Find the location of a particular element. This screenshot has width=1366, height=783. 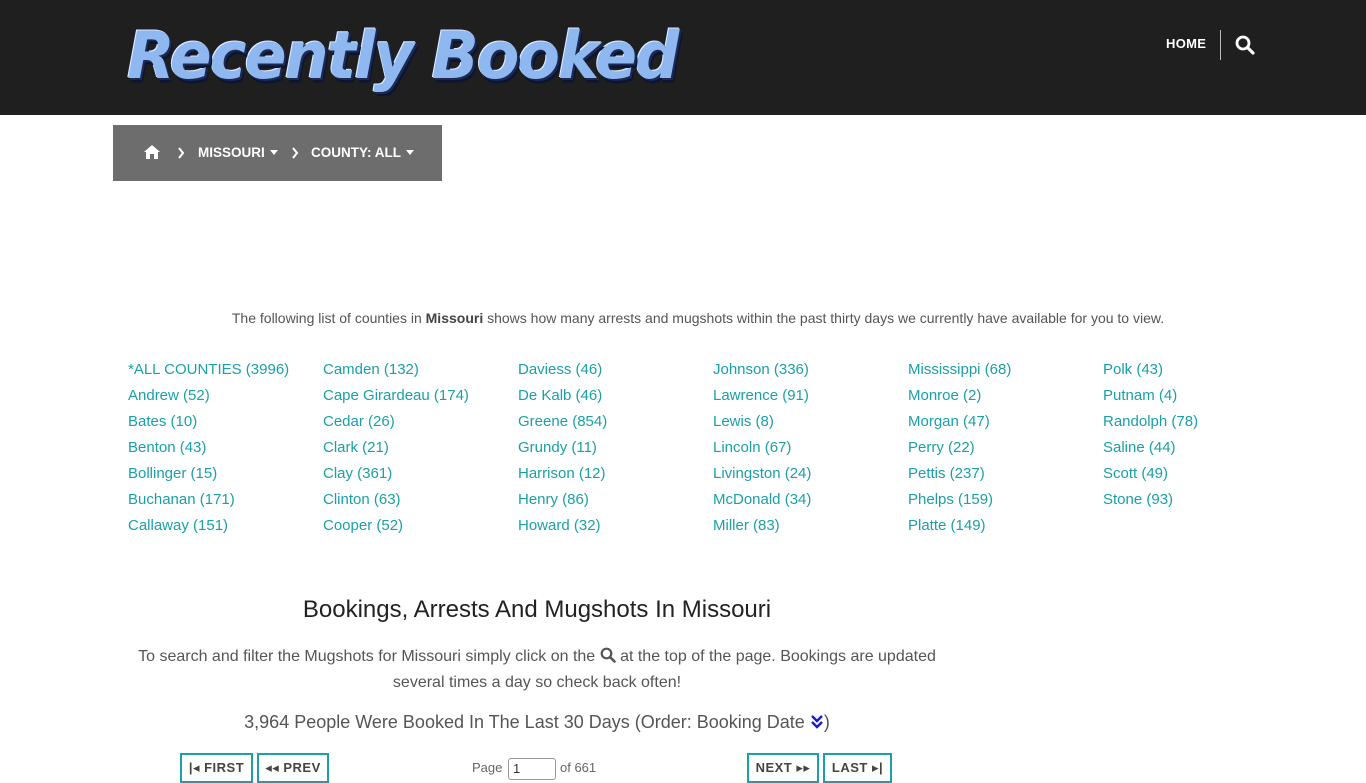

county-link: Mississippi (68) is located at coordinates (1003, 372).